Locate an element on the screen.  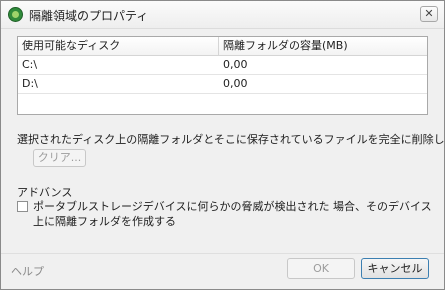
app-shield-icon is located at coordinates (15, 14).